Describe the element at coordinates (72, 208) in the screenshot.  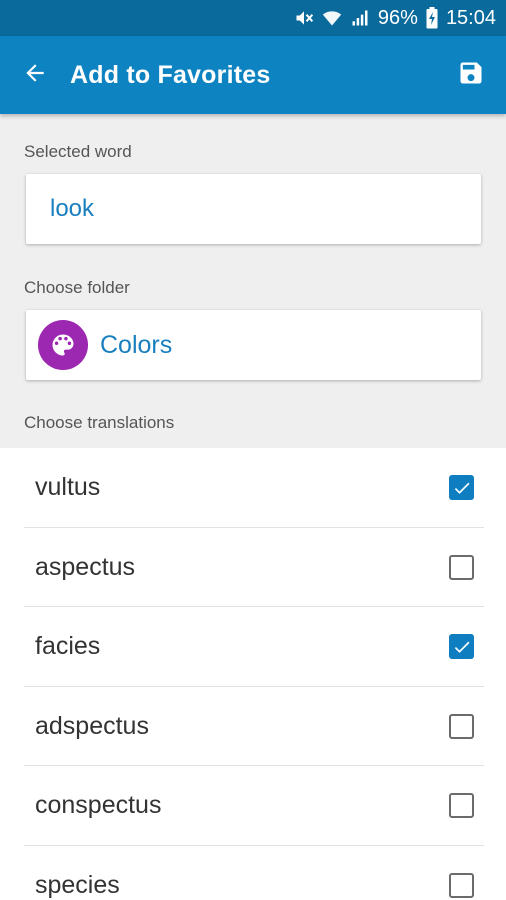
I see `selected-word-value: look` at that location.